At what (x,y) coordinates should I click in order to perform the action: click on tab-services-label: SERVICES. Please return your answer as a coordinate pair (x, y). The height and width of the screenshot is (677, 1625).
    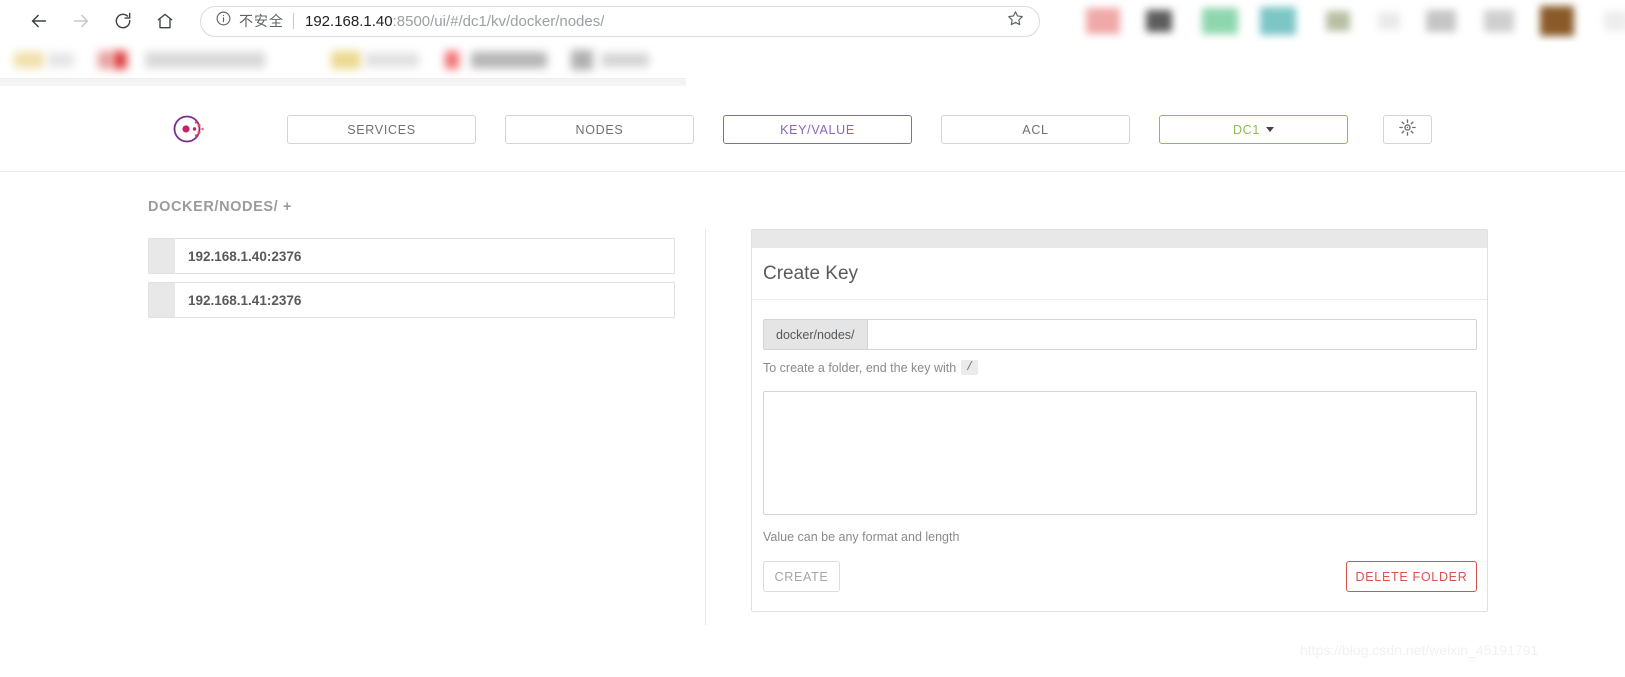
    Looking at the image, I should click on (381, 129).